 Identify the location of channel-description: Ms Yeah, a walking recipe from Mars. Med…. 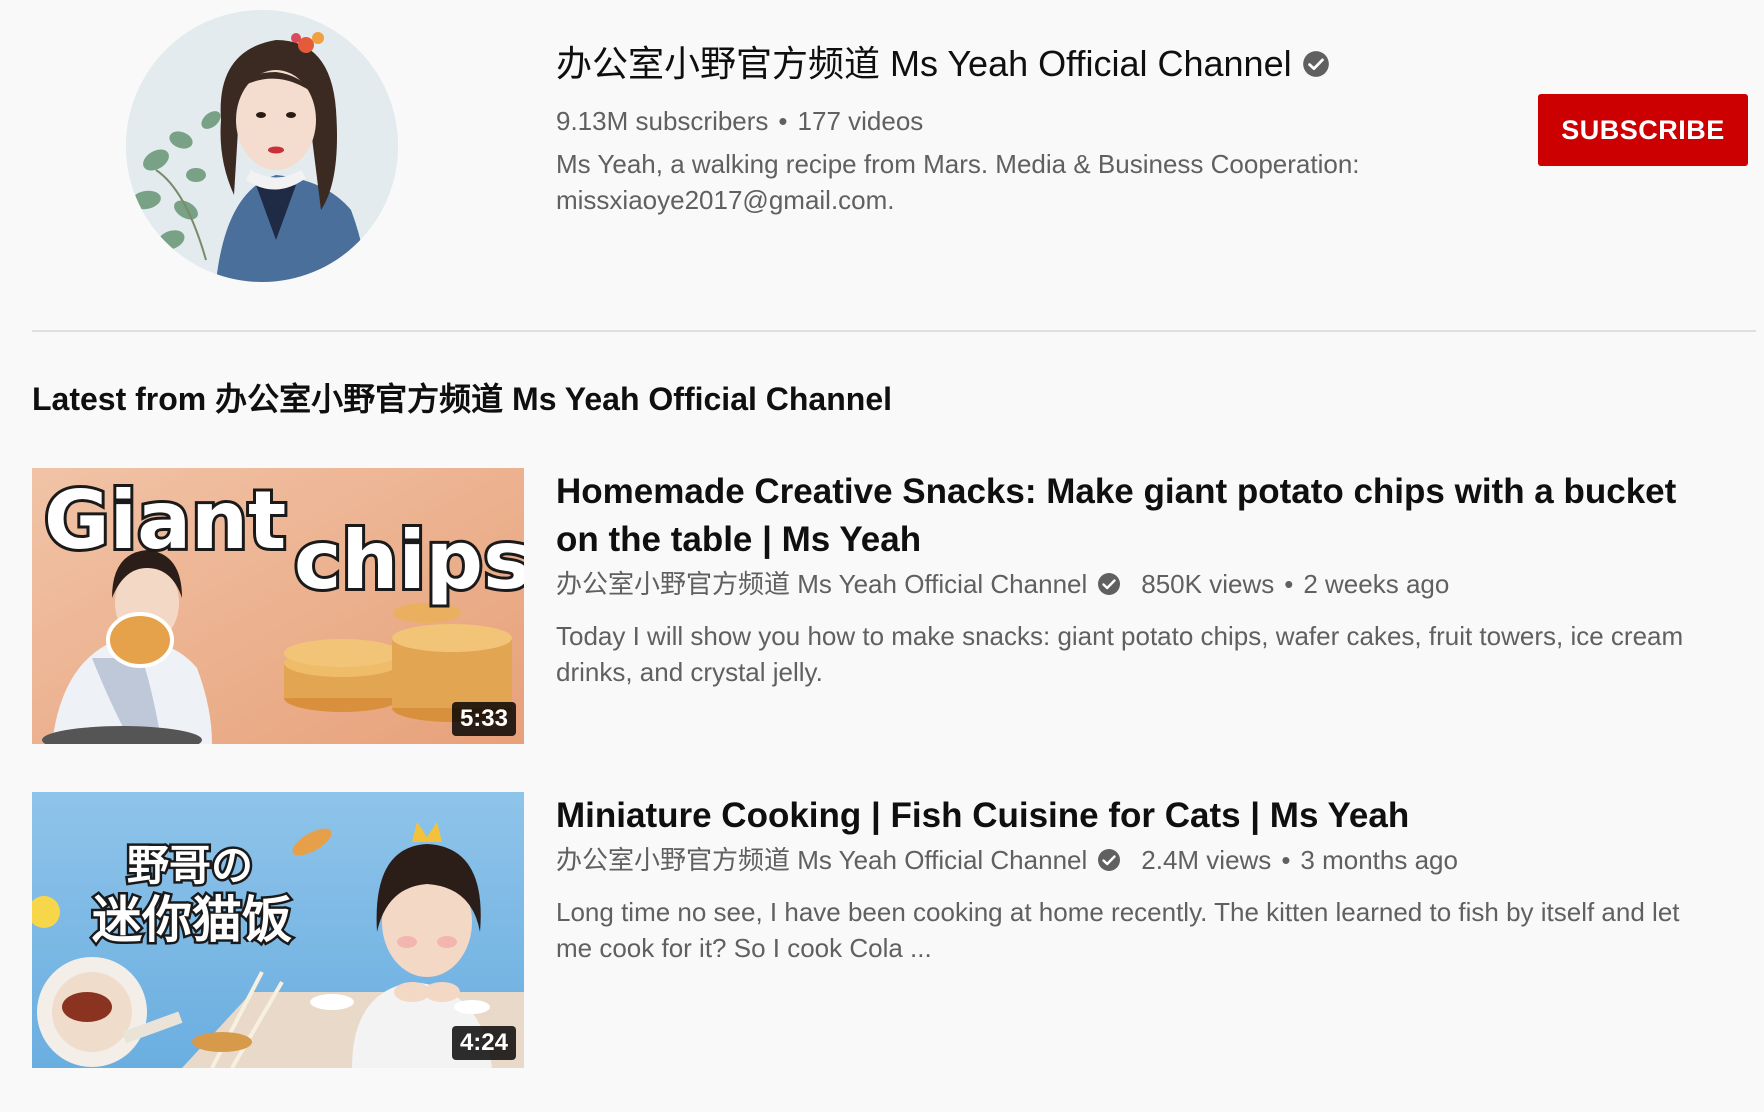
(958, 182).